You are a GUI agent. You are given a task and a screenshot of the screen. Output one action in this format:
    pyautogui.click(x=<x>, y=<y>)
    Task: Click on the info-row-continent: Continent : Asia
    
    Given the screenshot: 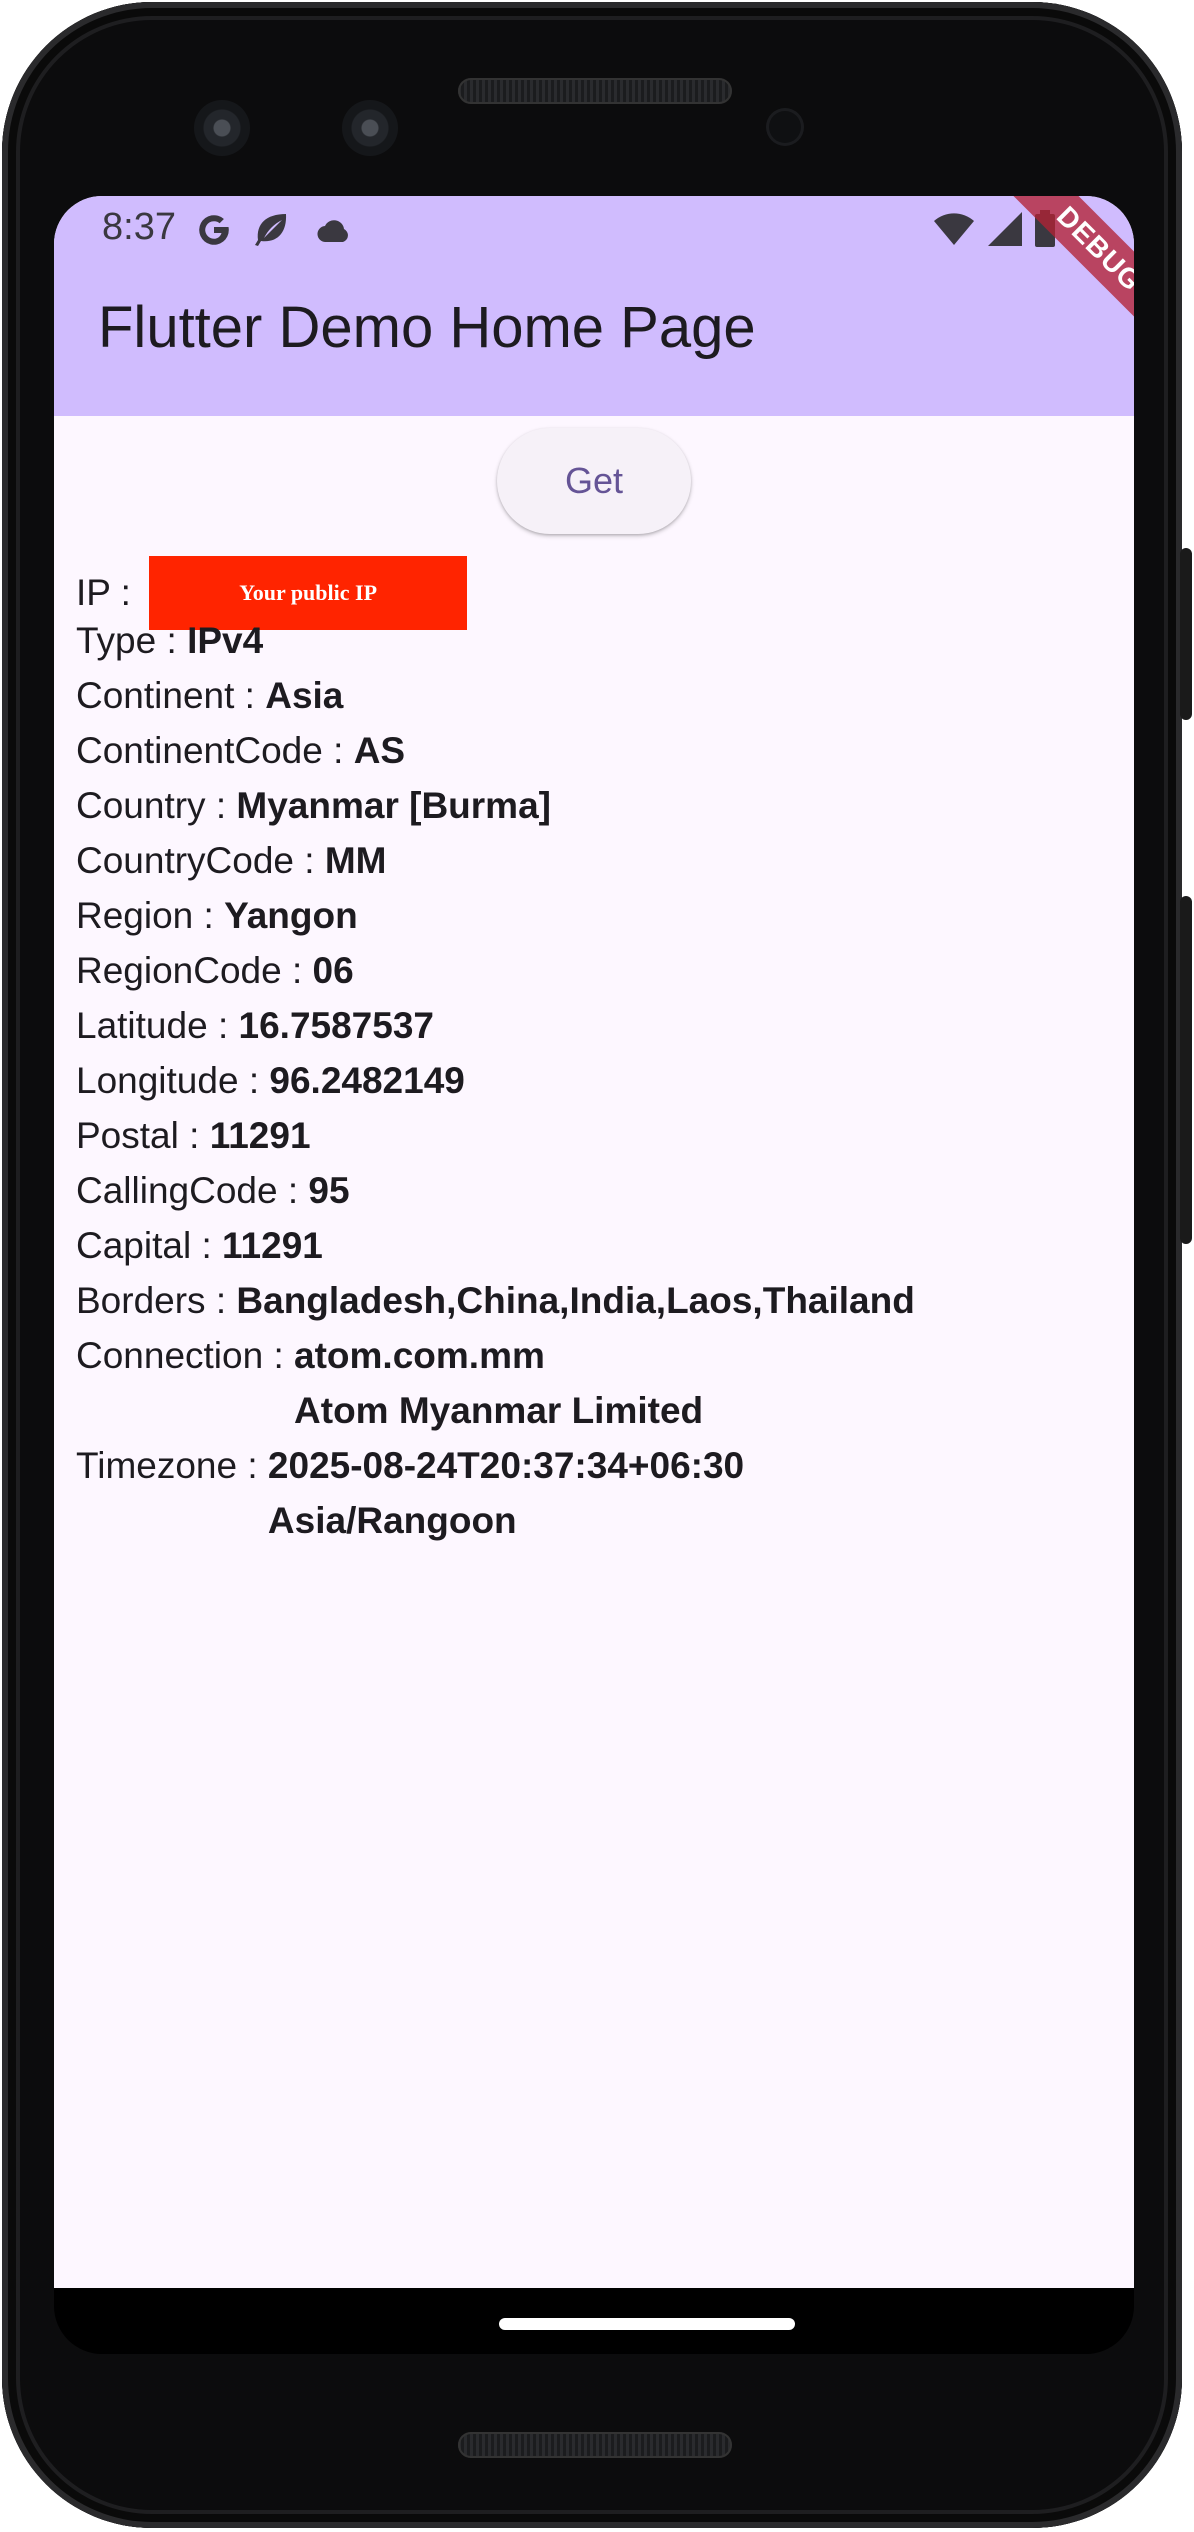 What is the action you would take?
    pyautogui.click(x=495, y=695)
    